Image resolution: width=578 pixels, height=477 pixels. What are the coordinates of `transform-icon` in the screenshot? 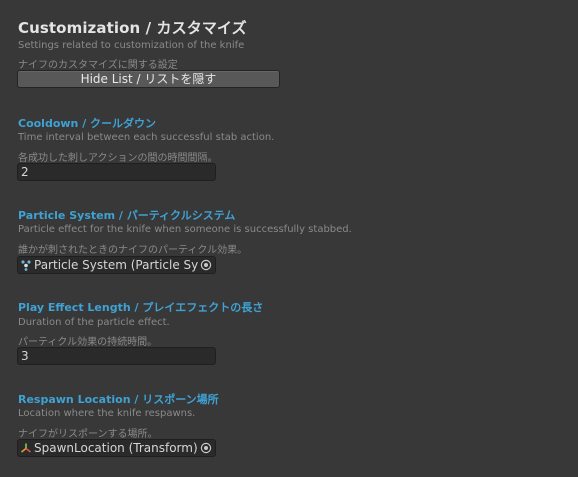 It's located at (26, 448).